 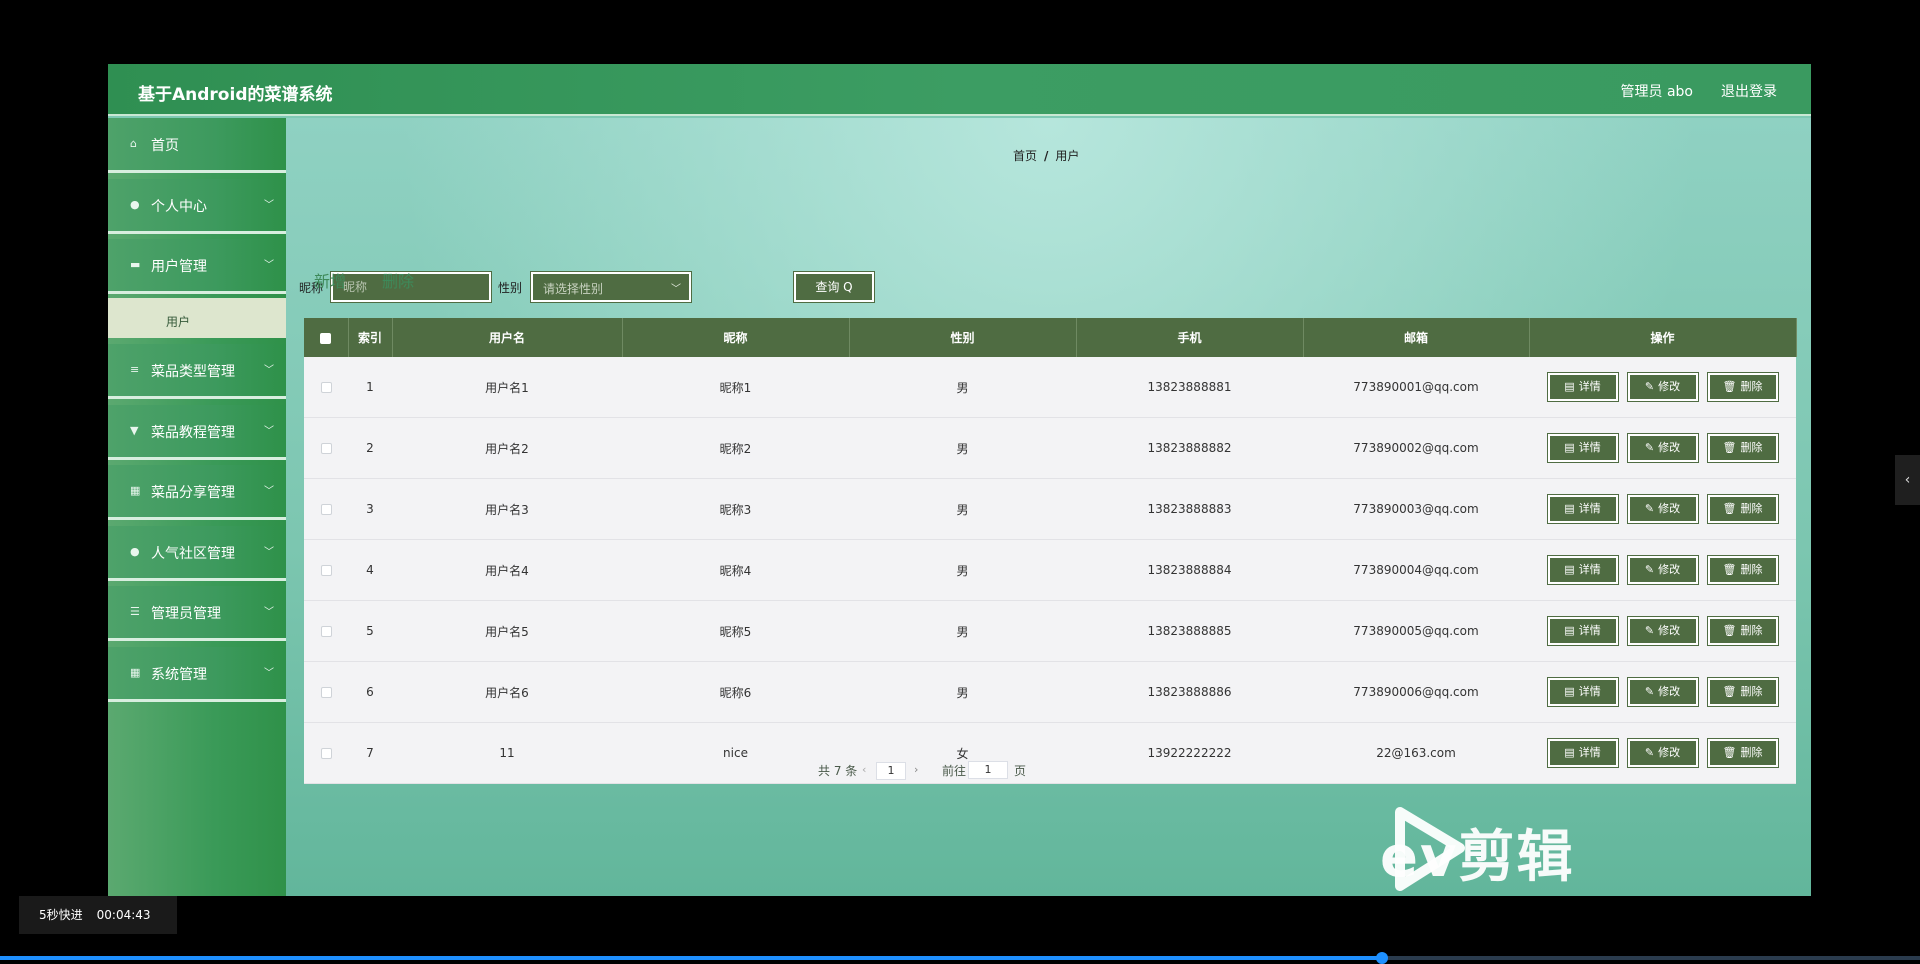 What do you see at coordinates (193, 433) in the screenshot?
I see `sidebar-item-label: 菜品教程管理` at bounding box center [193, 433].